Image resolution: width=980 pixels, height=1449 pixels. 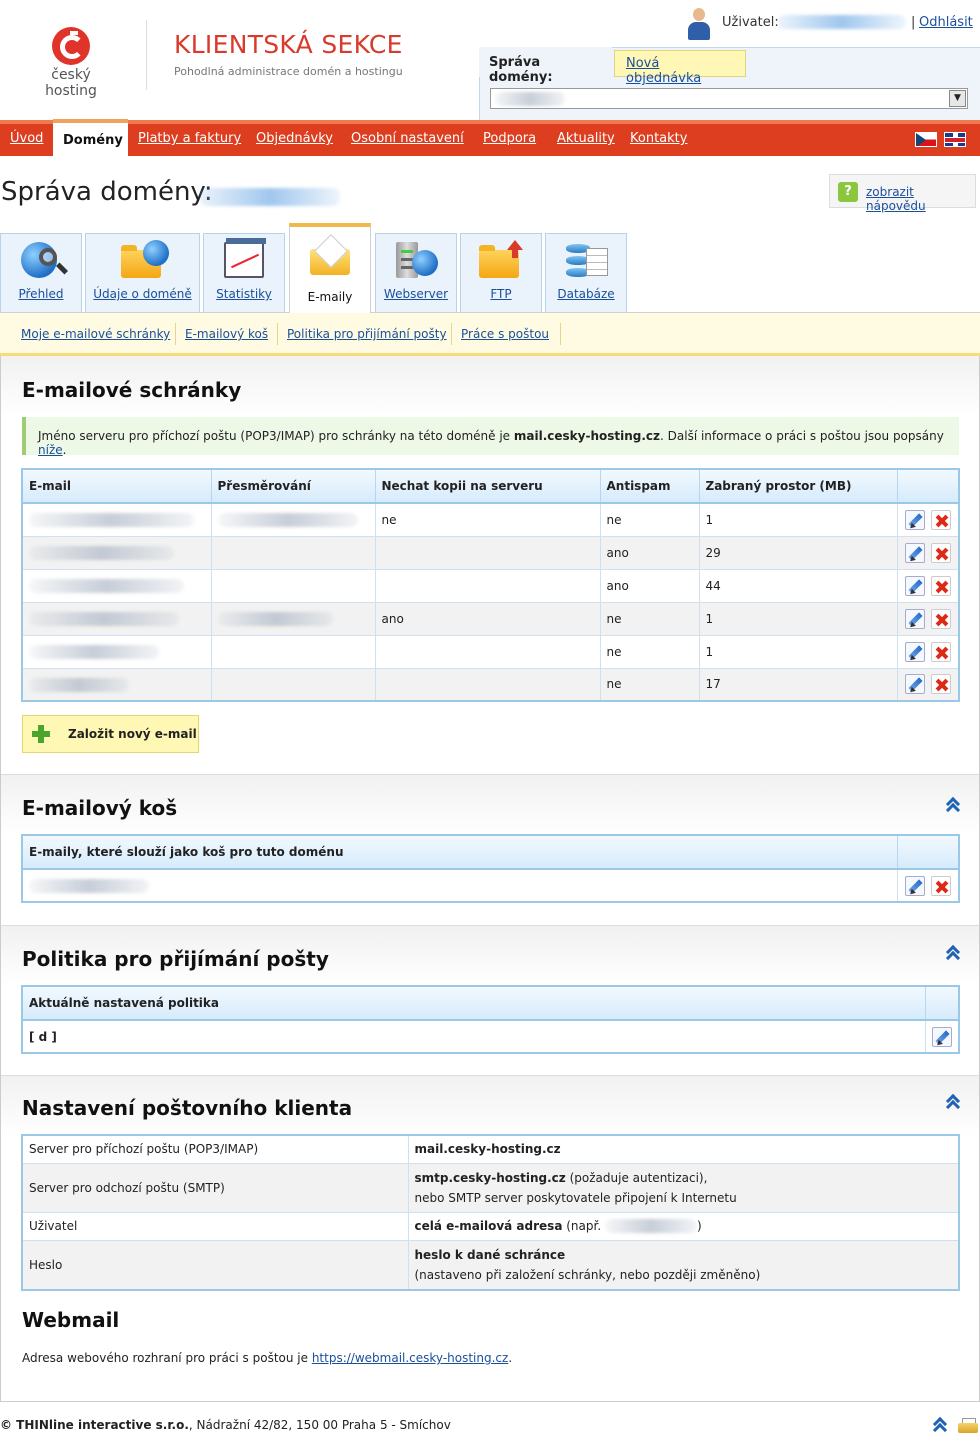 I want to click on tab-databaze: Databáze, so click(x=586, y=273).